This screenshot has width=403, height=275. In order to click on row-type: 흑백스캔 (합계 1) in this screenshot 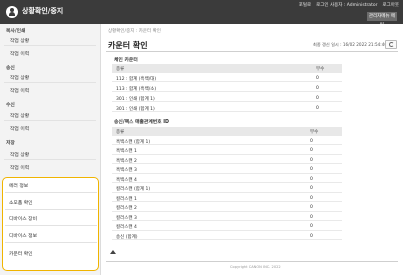, I will do `click(133, 142)`.